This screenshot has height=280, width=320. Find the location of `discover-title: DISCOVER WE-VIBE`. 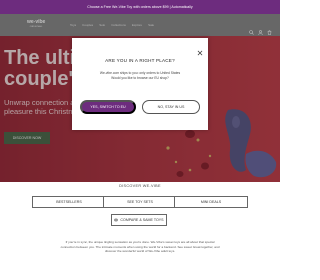

discover-title: DISCOVER WE-VIBE is located at coordinates (140, 186).